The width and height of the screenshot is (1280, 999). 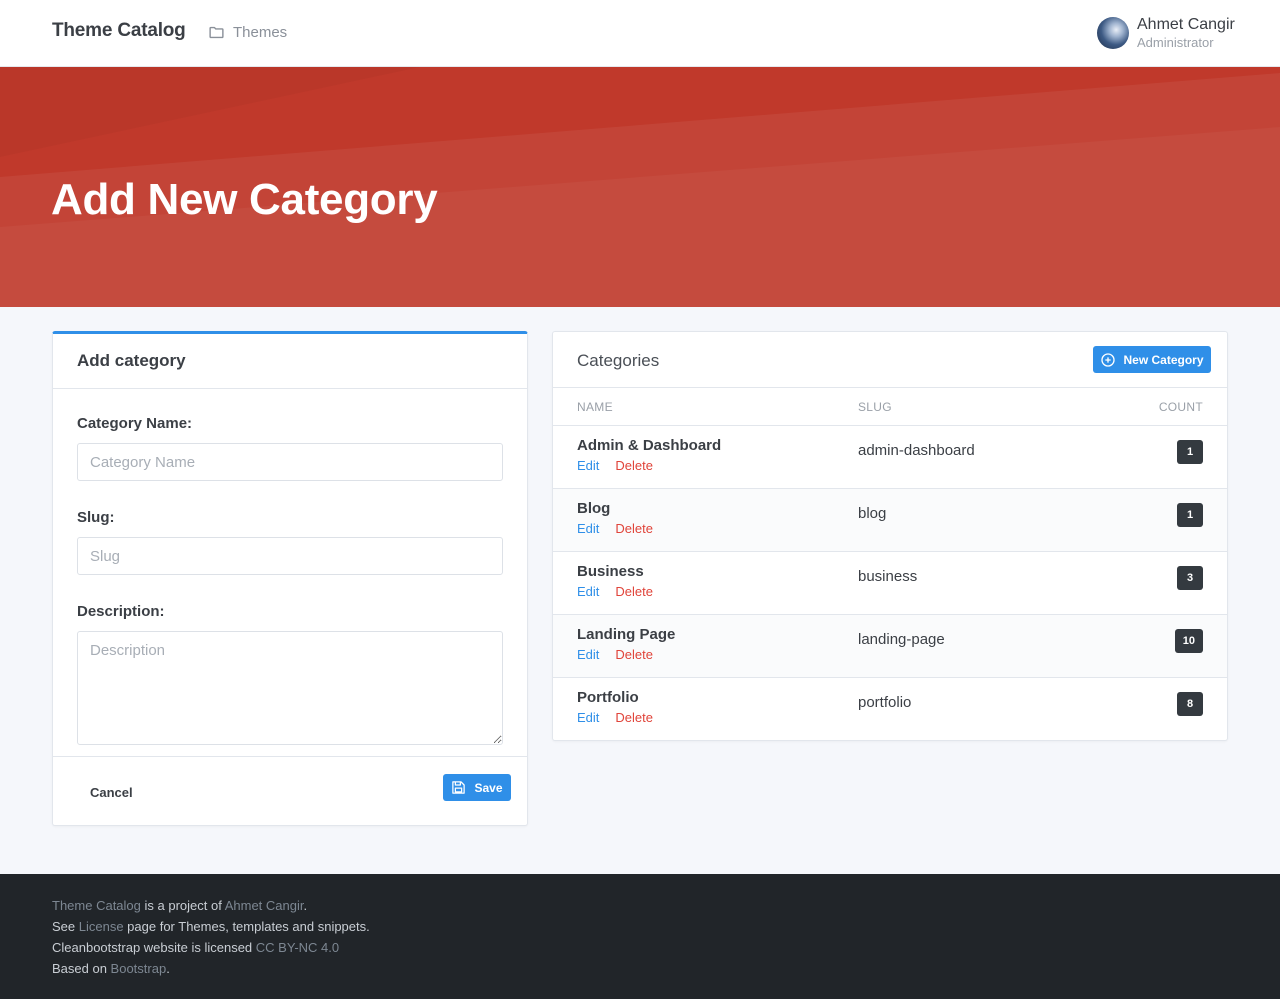 I want to click on category-name: Admin & Dashboard, so click(x=649, y=445).